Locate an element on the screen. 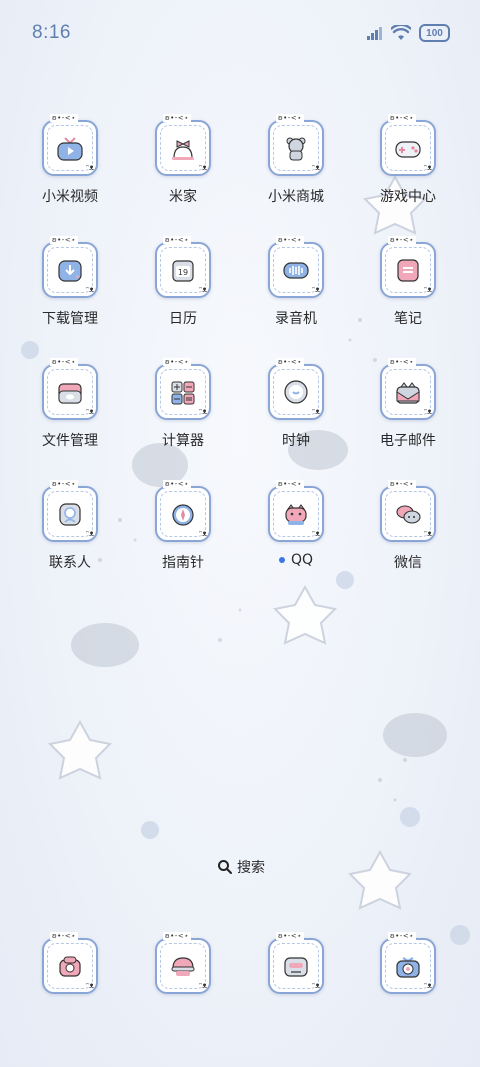  update-dot is located at coordinates (281, 560).